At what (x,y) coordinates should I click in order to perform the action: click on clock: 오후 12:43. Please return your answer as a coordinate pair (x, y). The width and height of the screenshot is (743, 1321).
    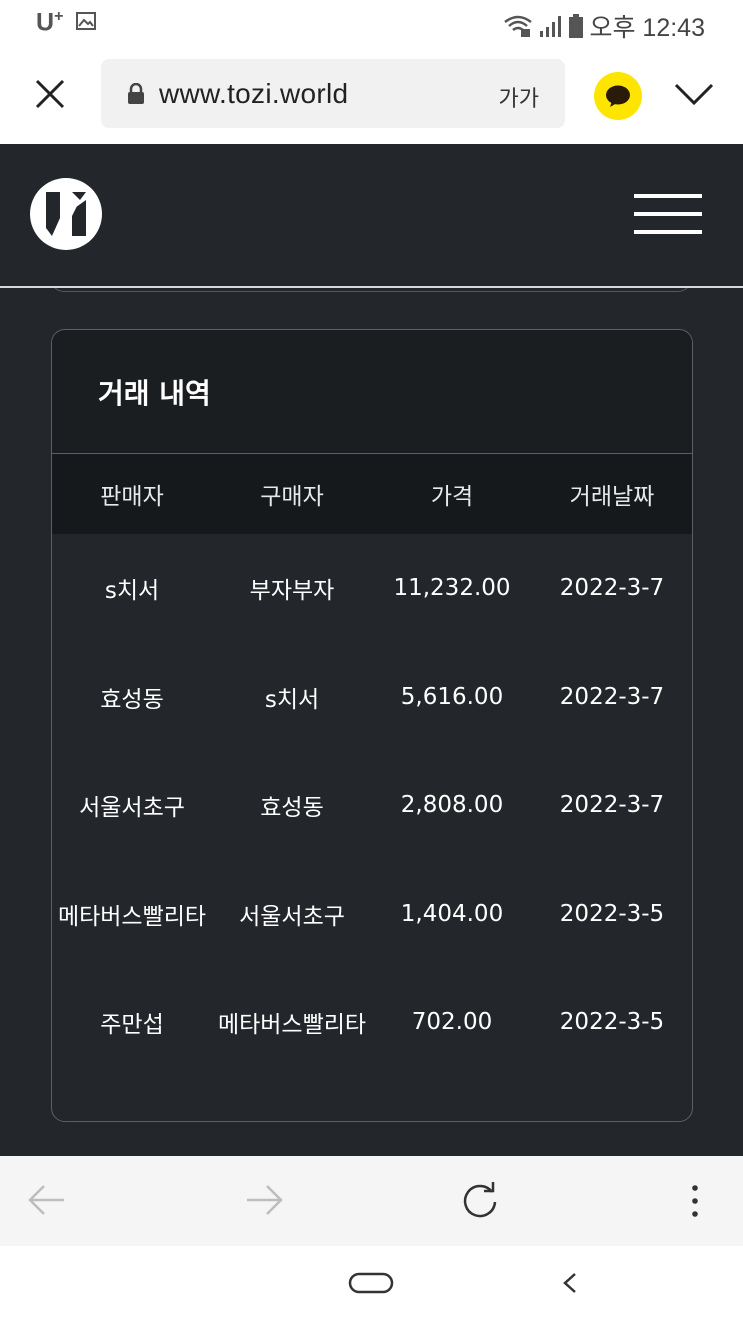
    Looking at the image, I should click on (647, 28).